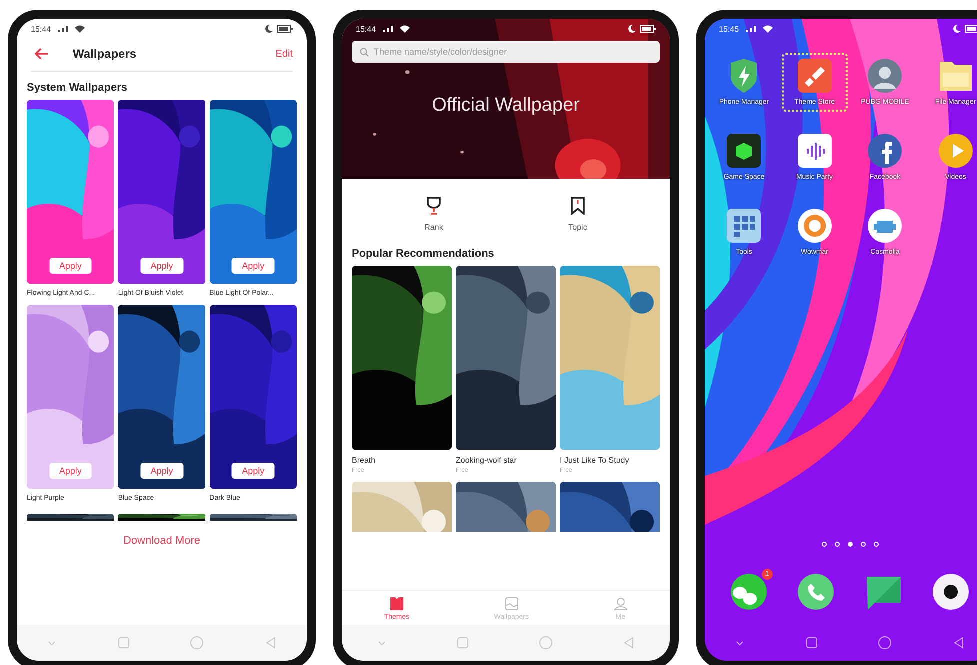 The image size is (977, 665). Describe the element at coordinates (423, 254) in the screenshot. I see `section-title: Popular Recommendations` at that location.